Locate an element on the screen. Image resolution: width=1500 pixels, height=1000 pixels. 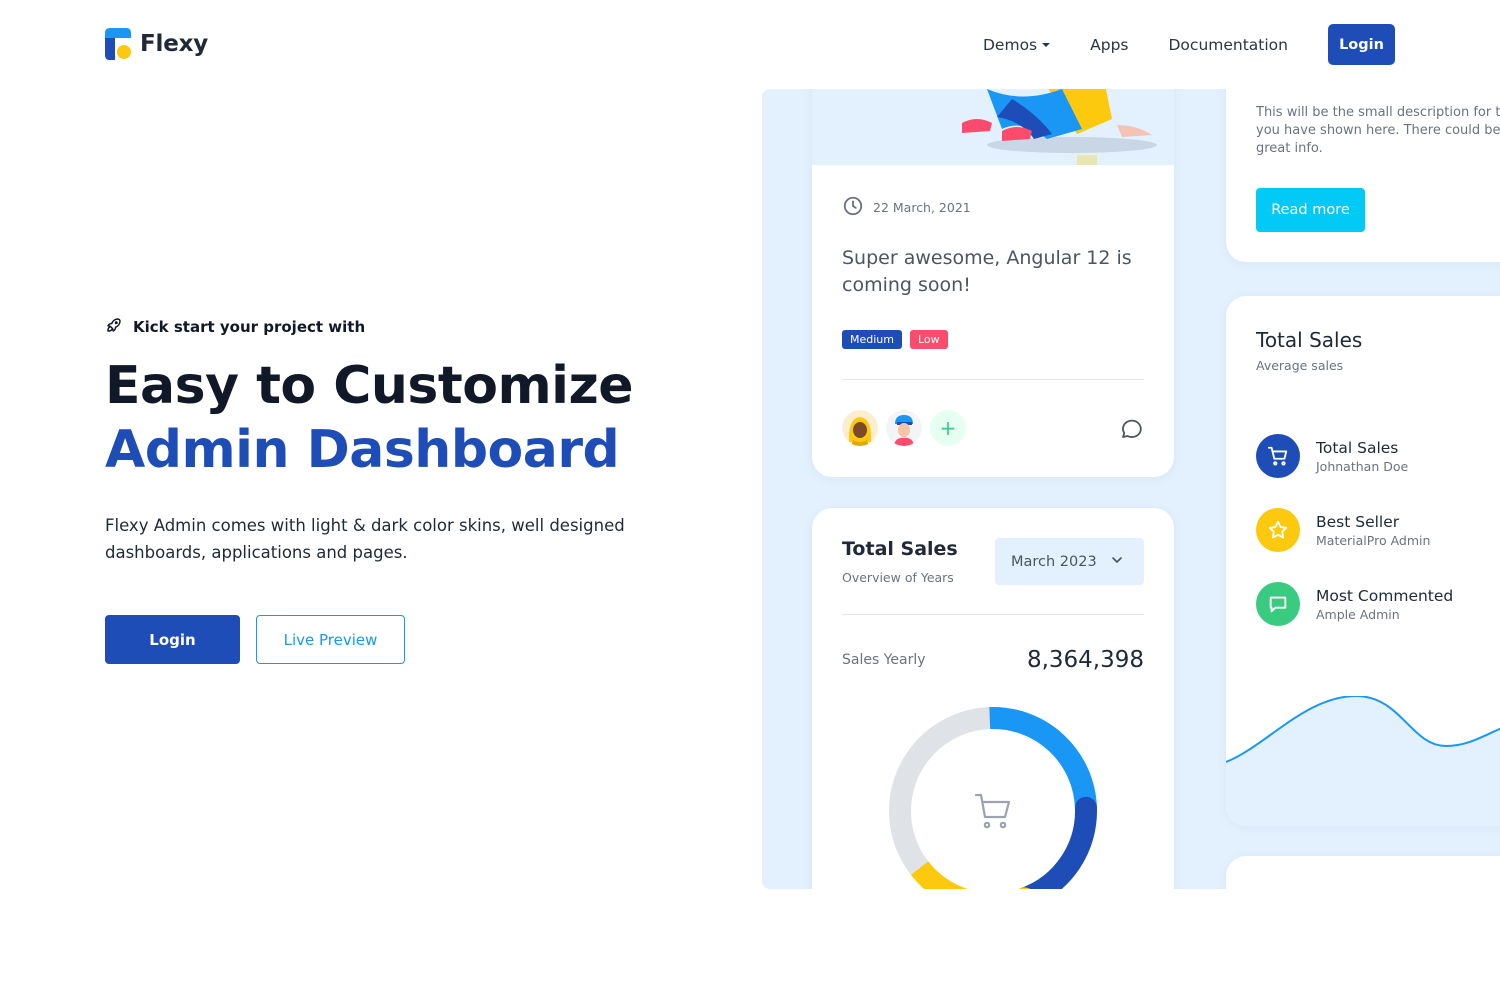
month-select: March 2023 is located at coordinates (1069, 561).